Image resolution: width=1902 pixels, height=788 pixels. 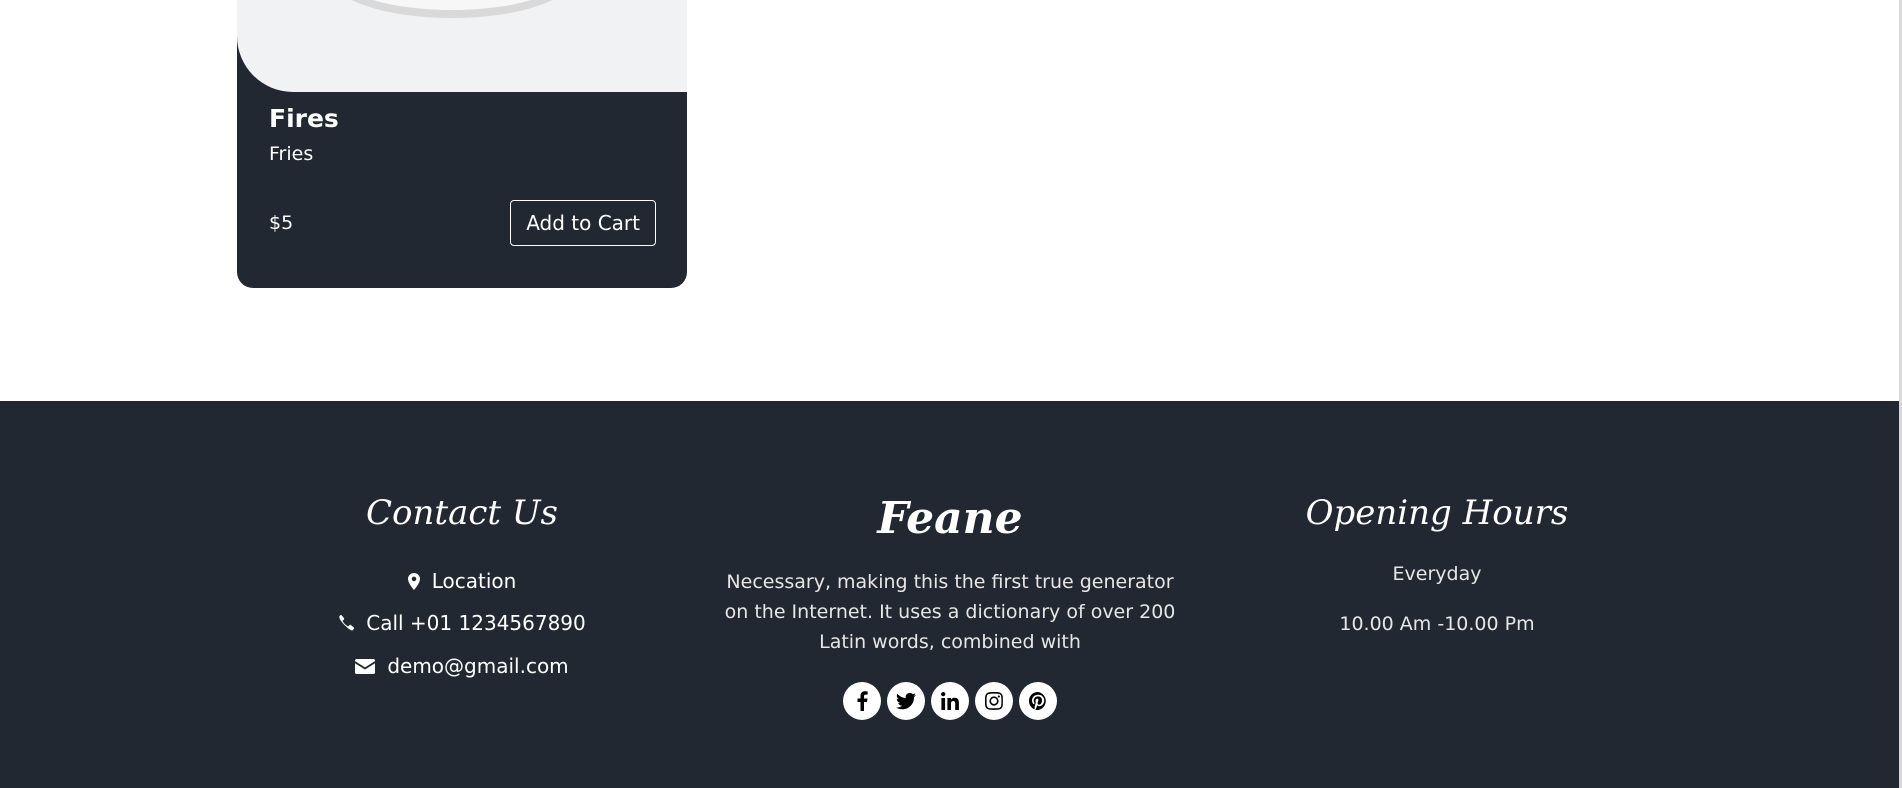 What do you see at coordinates (452, 9) in the screenshot?
I see `fries-image` at bounding box center [452, 9].